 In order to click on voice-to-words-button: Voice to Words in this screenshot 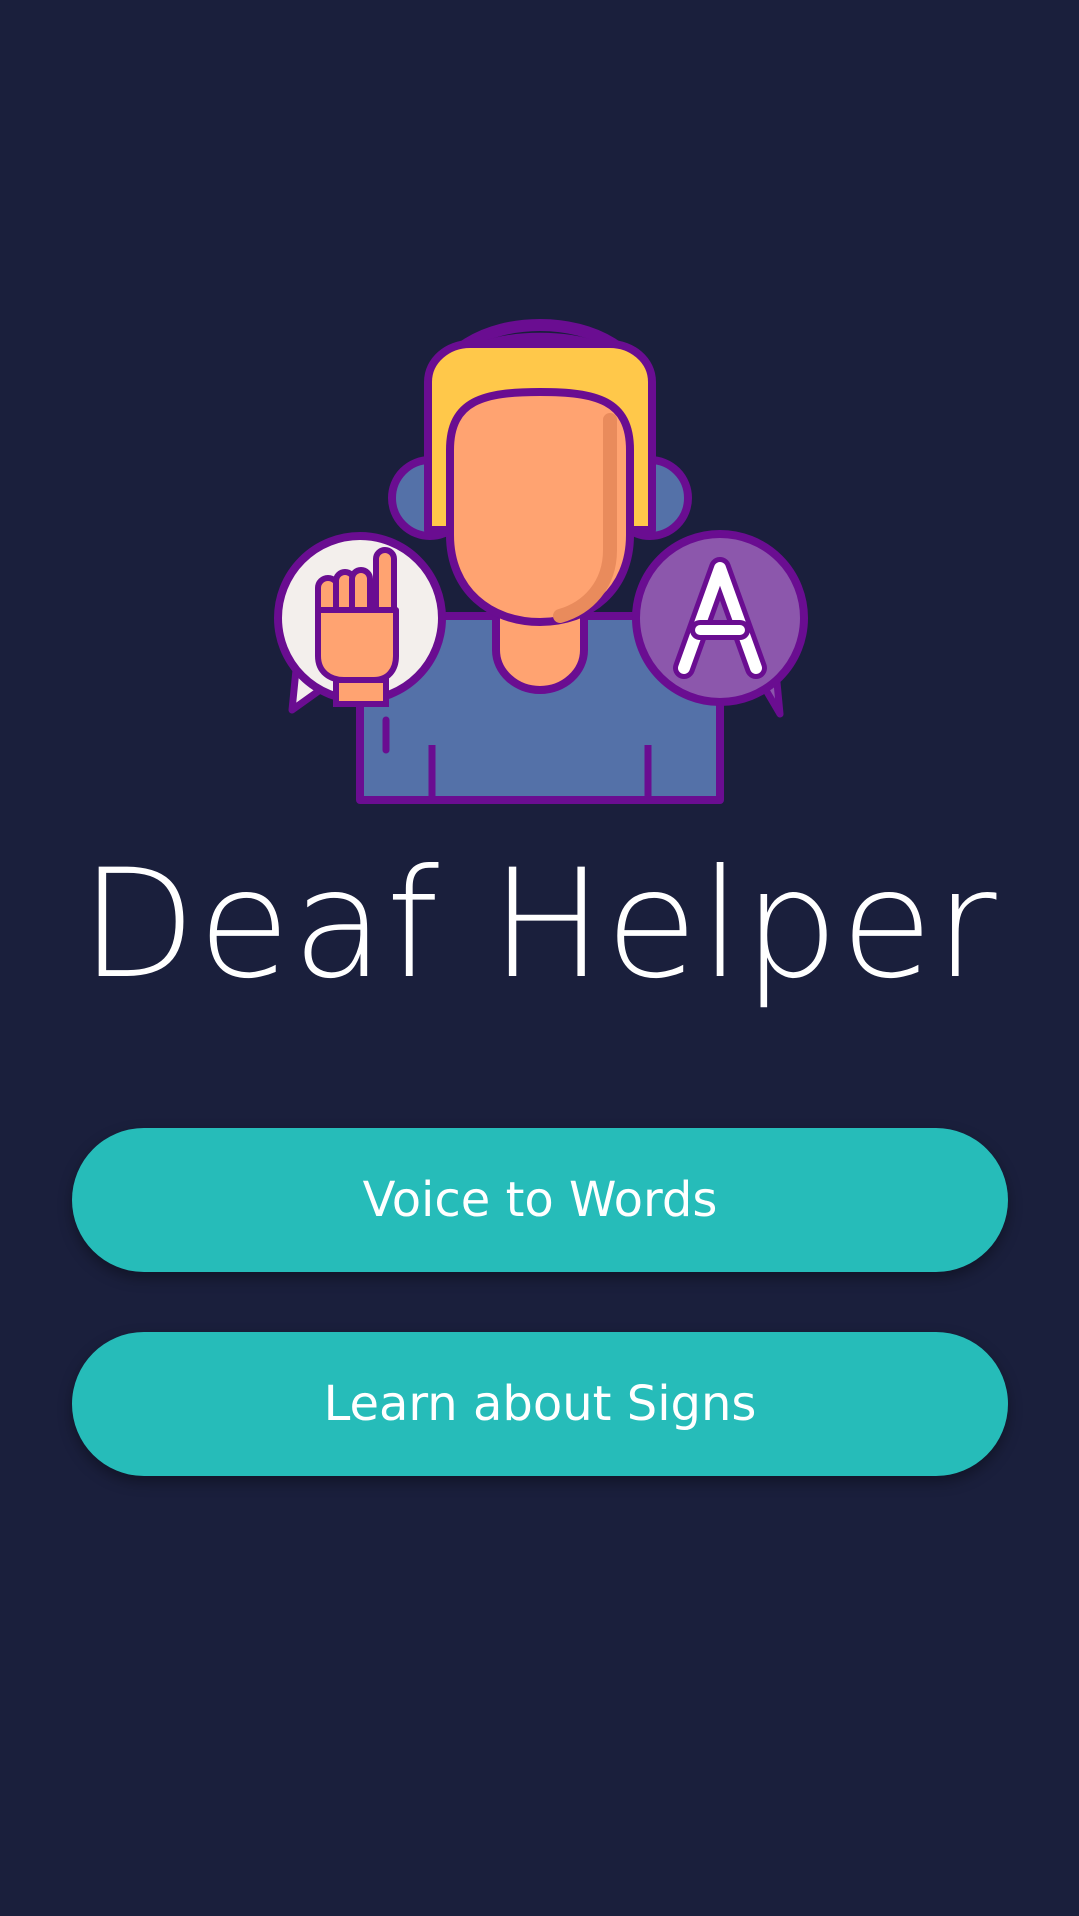, I will do `click(540, 1200)`.